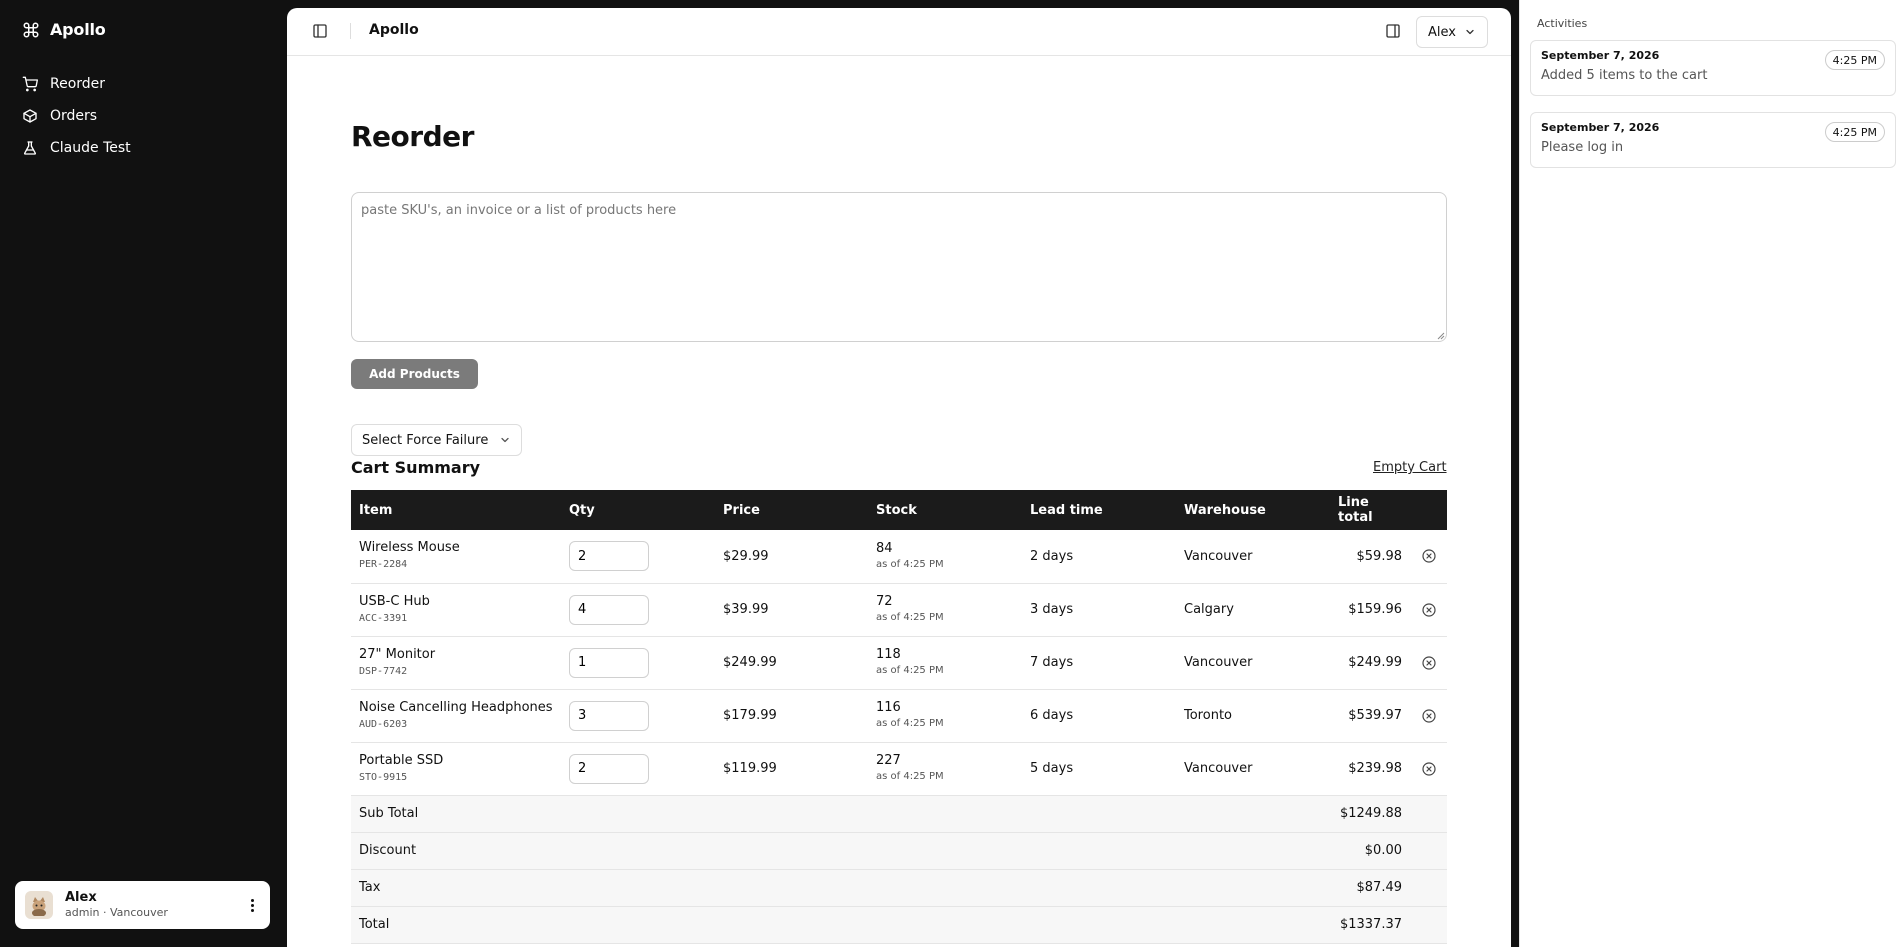  What do you see at coordinates (1410, 467) in the screenshot?
I see `empty-cart-link: Empty Cart` at bounding box center [1410, 467].